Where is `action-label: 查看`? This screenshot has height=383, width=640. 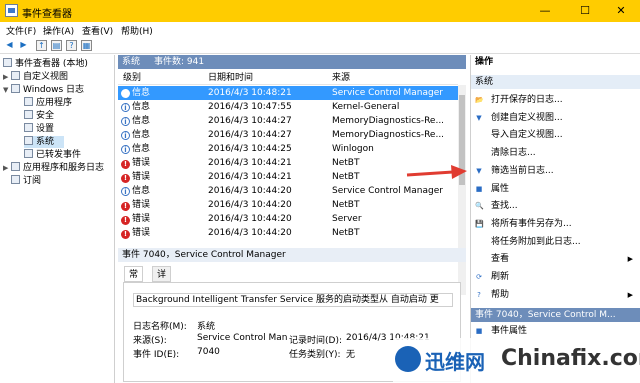
action-label: 查看 is located at coordinates (500, 259).